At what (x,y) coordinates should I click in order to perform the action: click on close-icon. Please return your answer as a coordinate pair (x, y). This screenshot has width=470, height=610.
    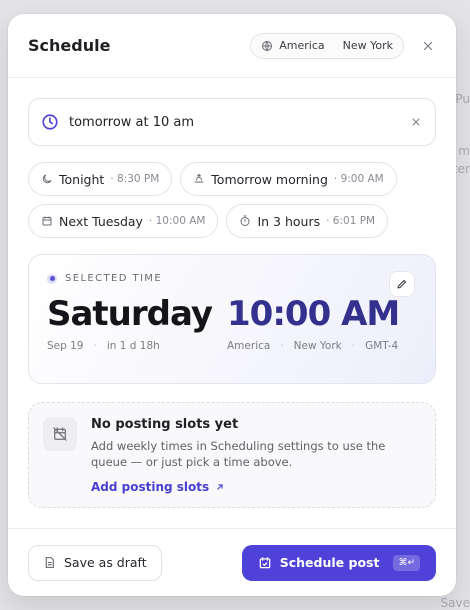
    Looking at the image, I should click on (428, 45).